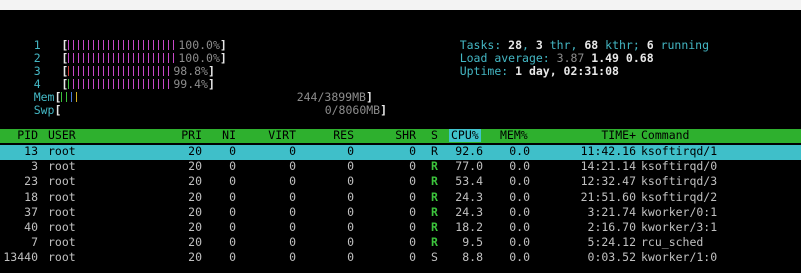  Describe the element at coordinates (31, 211) in the screenshot. I see `process-pid: 37` at that location.